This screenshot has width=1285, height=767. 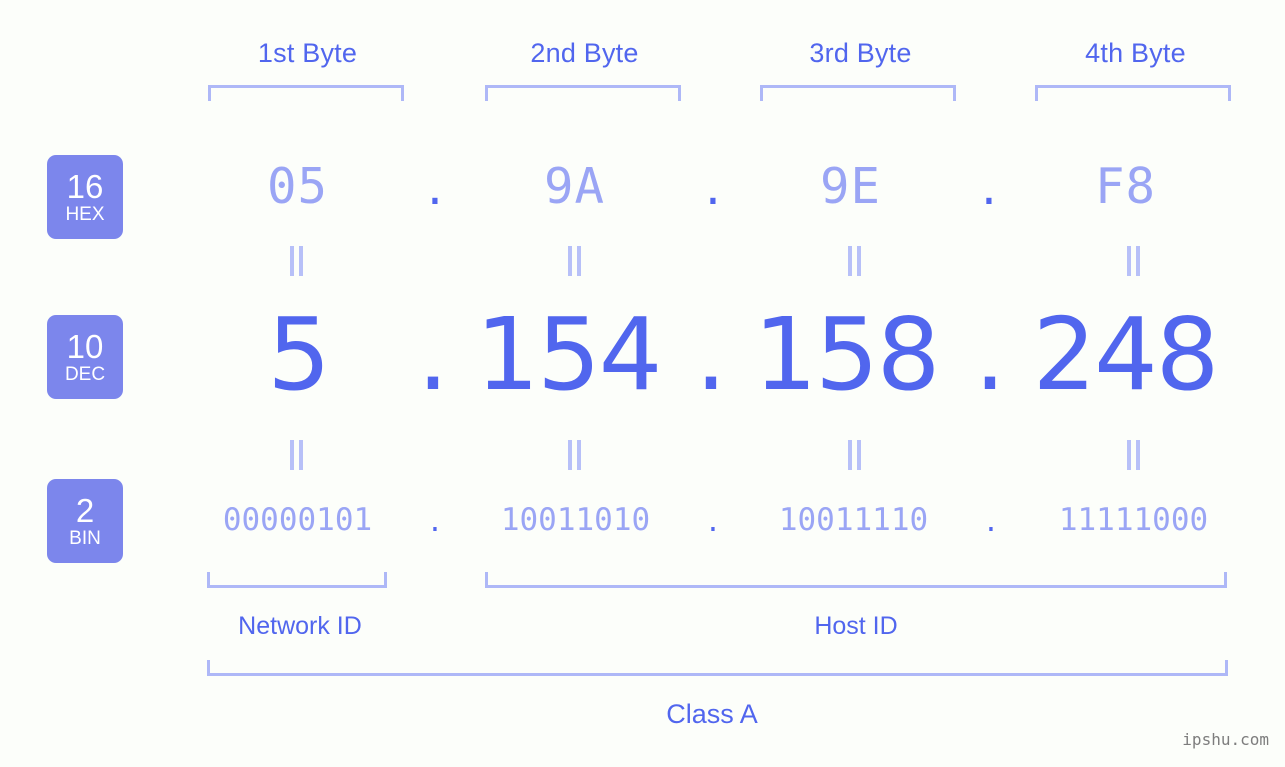 I want to click on base-badge-bin: 2 BIN, so click(x=85, y=521).